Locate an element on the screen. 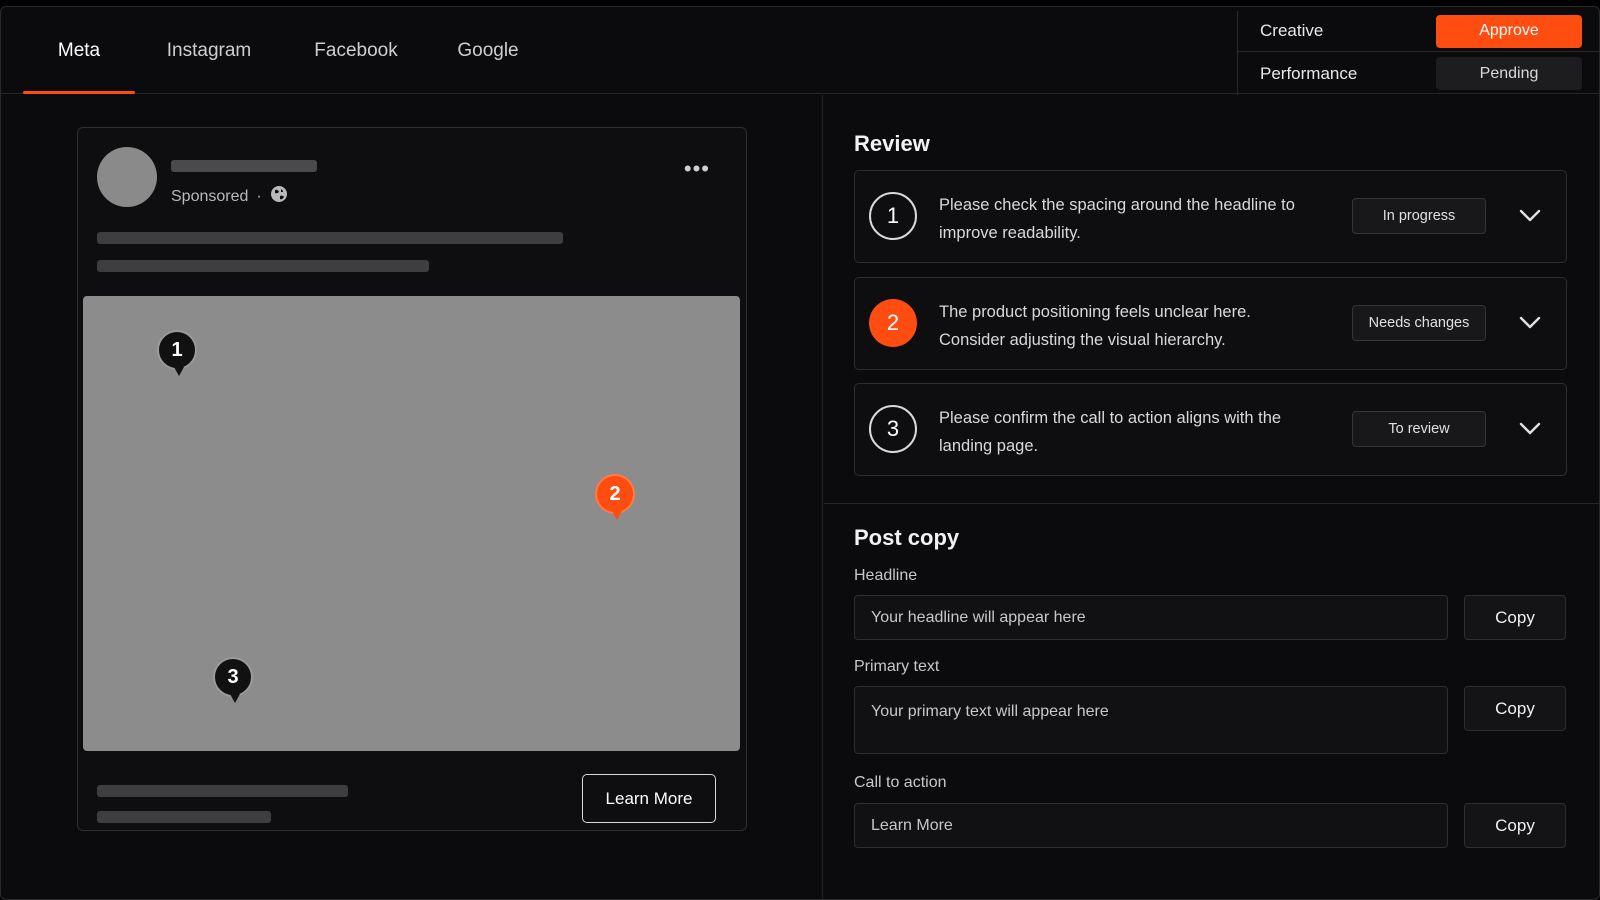  pending-status-button: Pending is located at coordinates (1509, 73).